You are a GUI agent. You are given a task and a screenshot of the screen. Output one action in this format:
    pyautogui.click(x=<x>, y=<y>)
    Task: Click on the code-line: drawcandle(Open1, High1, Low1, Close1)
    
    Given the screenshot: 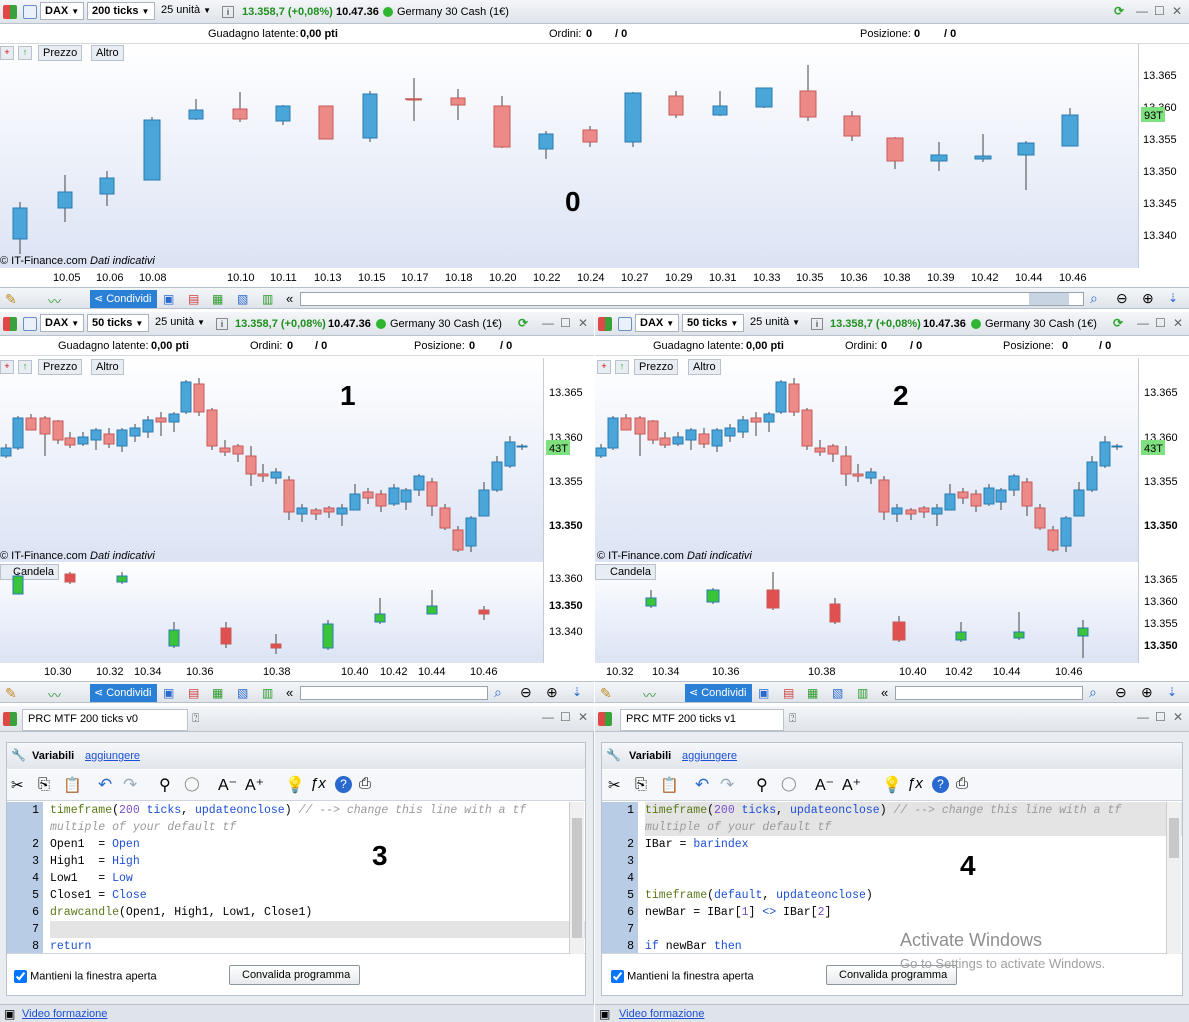 What is the action you would take?
    pyautogui.click(x=181, y=912)
    